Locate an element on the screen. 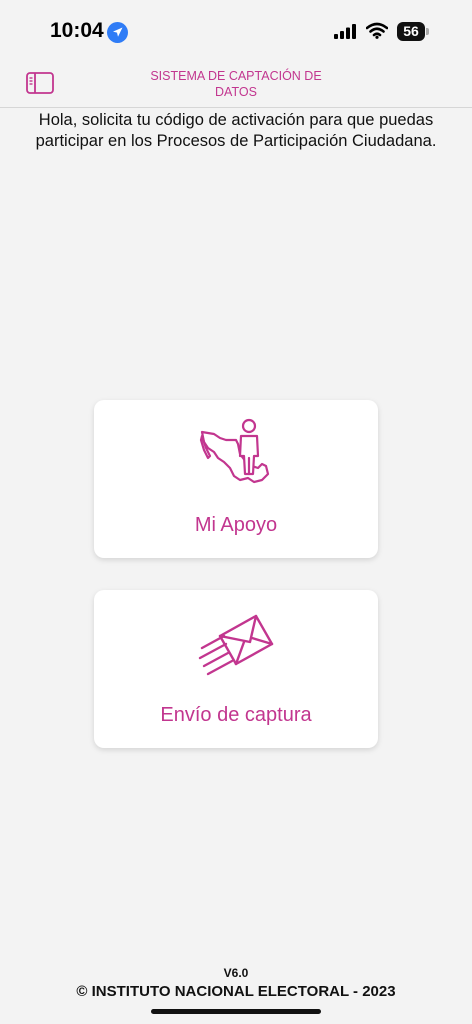 The image size is (472, 1024). envio-captura-label: Envío de captura is located at coordinates (236, 715).